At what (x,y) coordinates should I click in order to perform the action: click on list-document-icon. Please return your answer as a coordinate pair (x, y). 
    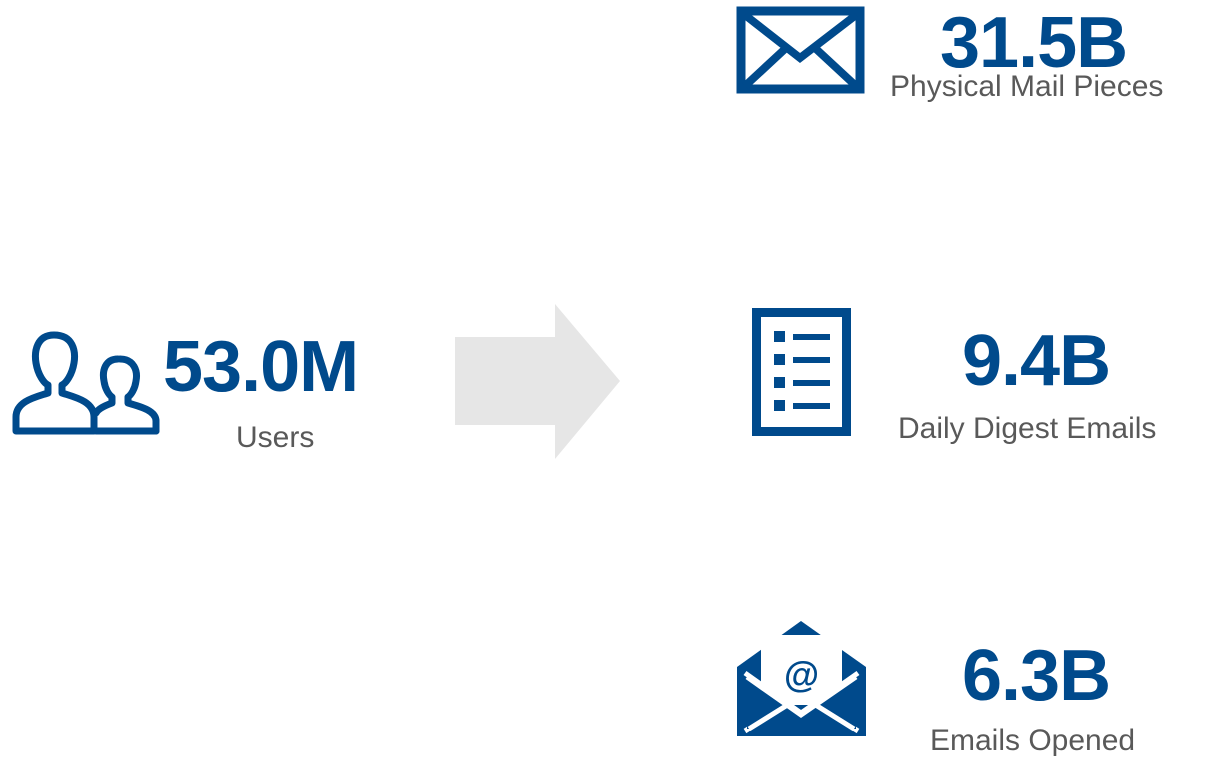
    Looking at the image, I should click on (801, 372).